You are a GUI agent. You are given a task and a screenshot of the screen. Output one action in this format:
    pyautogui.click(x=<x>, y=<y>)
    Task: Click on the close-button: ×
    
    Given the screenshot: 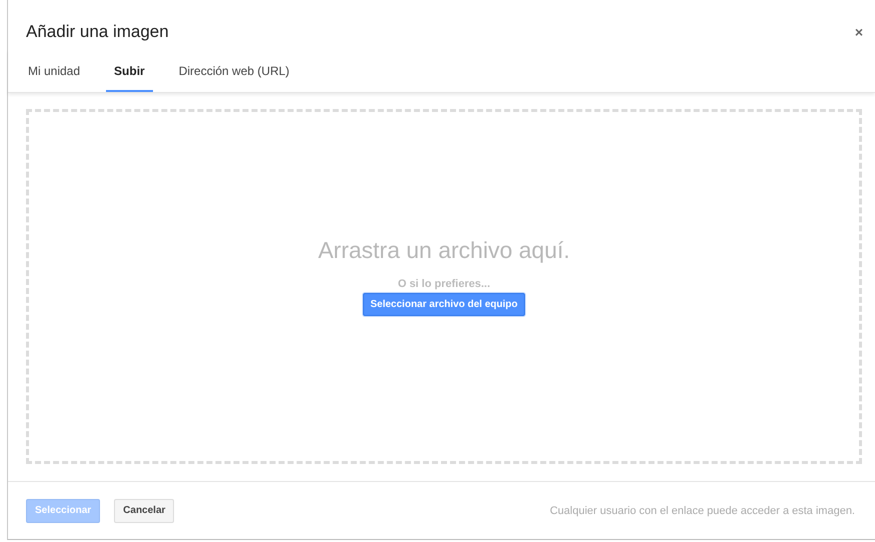 What is the action you would take?
    pyautogui.click(x=858, y=32)
    